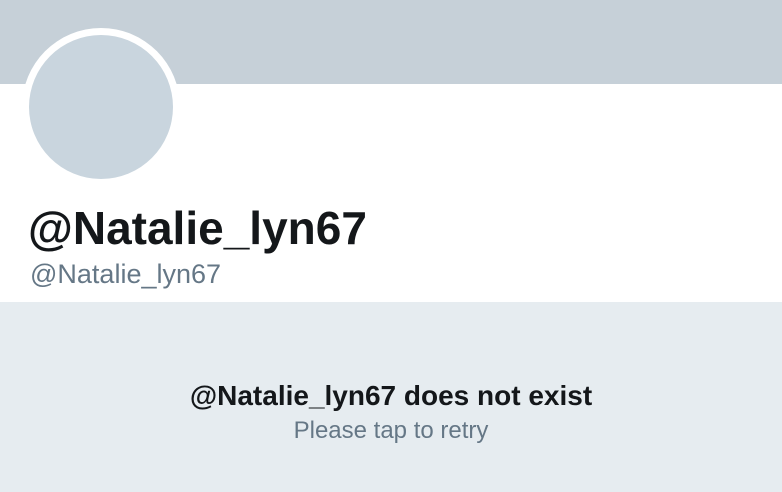 This screenshot has height=492, width=782. Describe the element at coordinates (126, 274) in the screenshot. I see `profile-handle: @Natalie_lyn67` at that location.